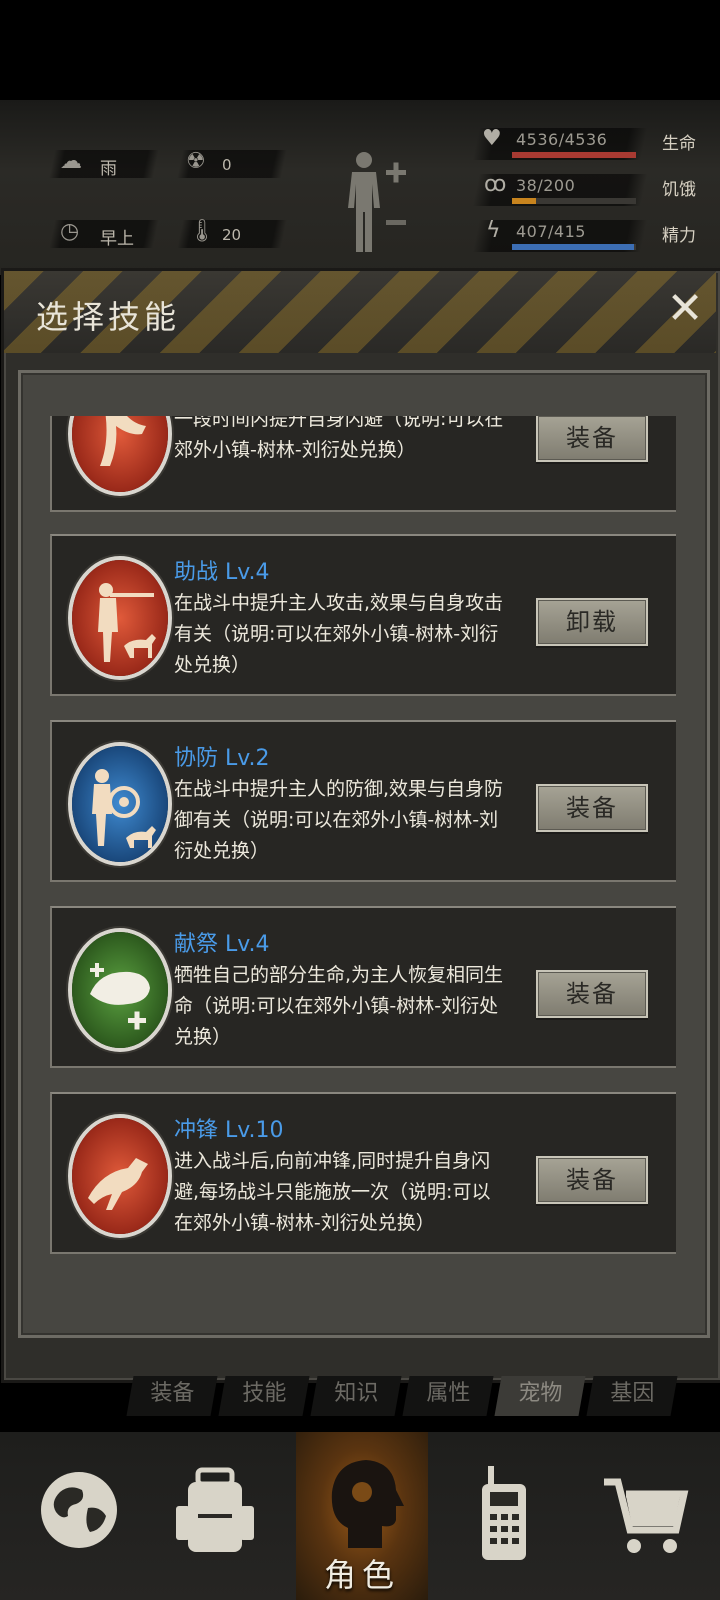  What do you see at coordinates (108, 169) in the screenshot?
I see `weather-value: 雨` at bounding box center [108, 169].